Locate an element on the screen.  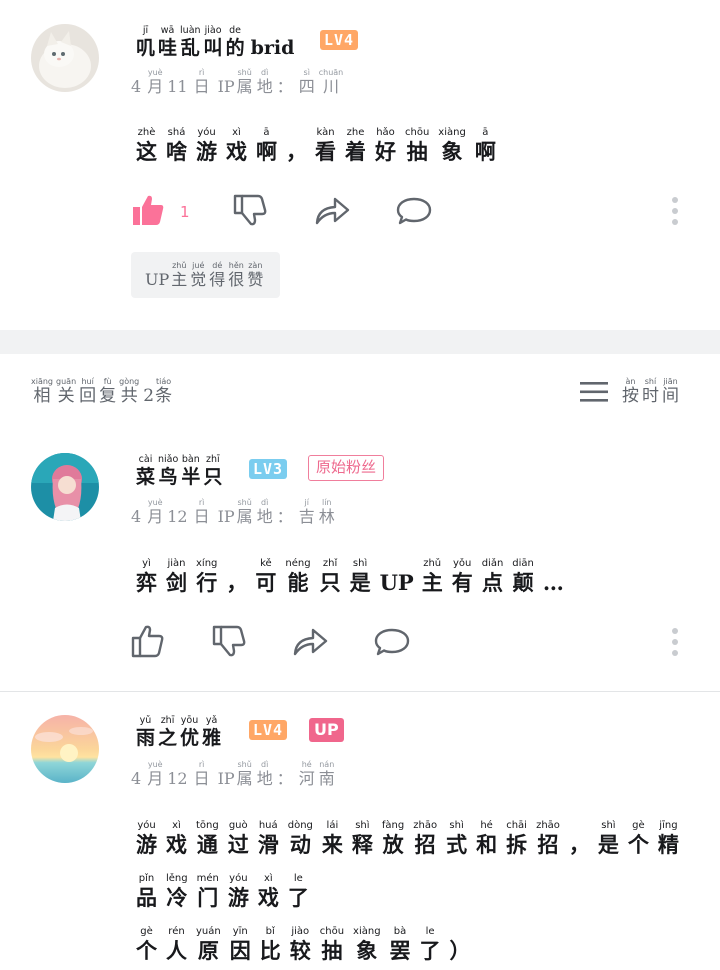
ruby-char: kàn 看 is located at coordinates (325, 146).